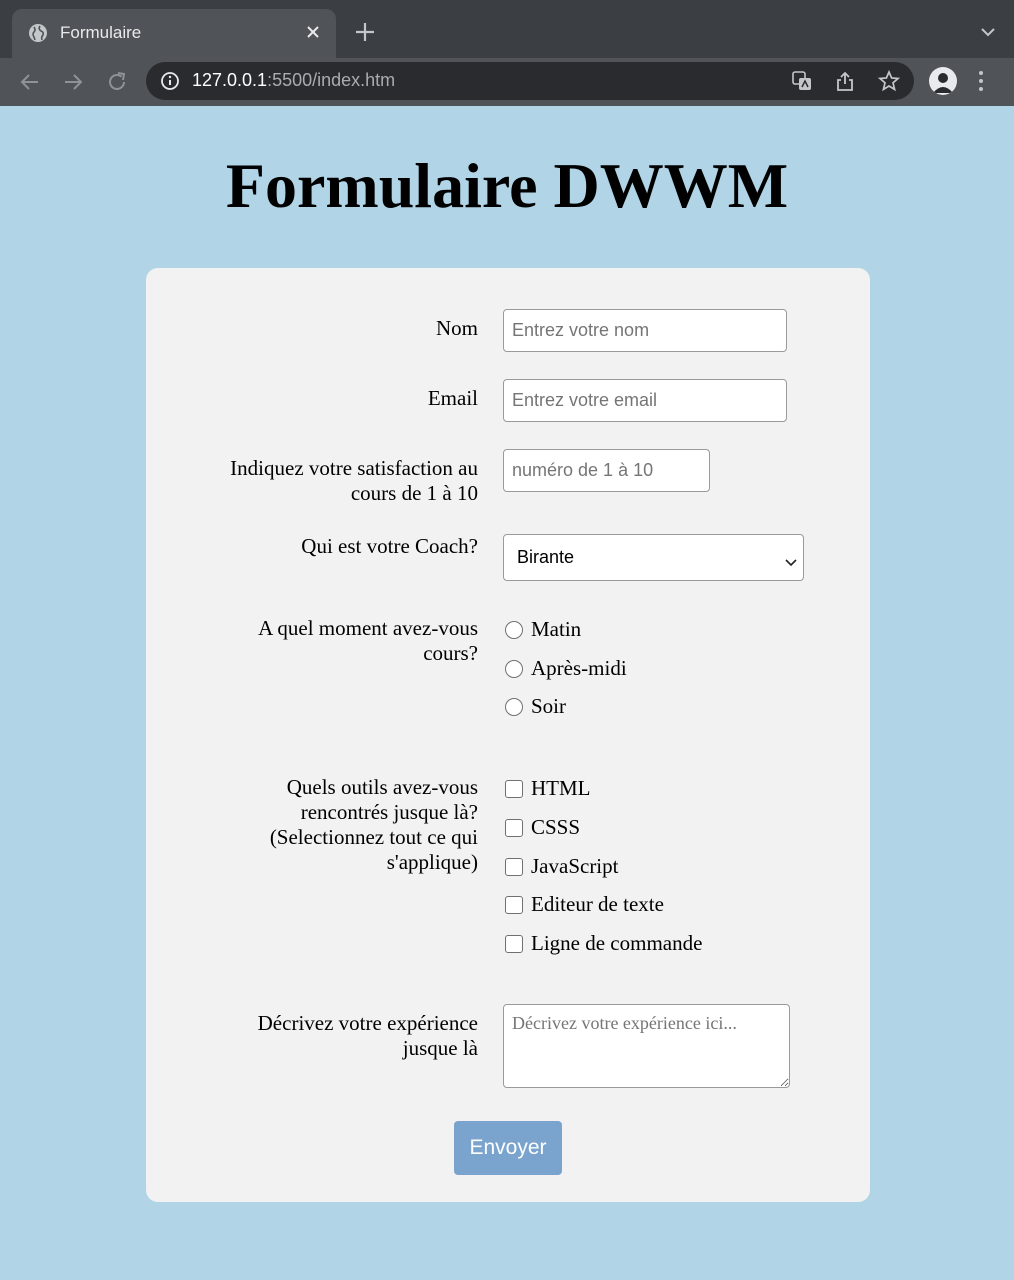 The height and width of the screenshot is (1280, 1014). I want to click on tools-label-line4: s'applique), so click(432, 862).